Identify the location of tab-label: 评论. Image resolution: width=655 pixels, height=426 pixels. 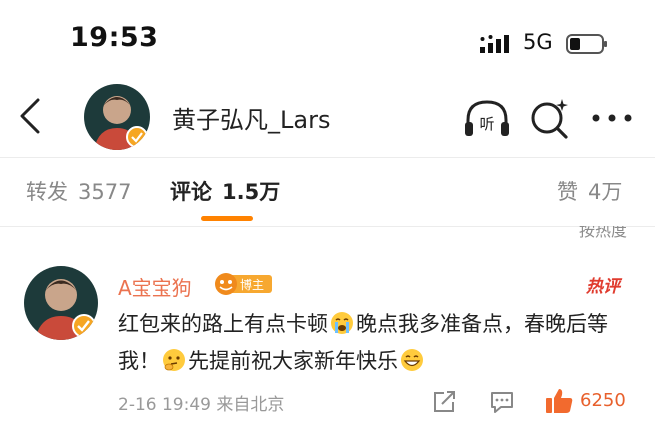
(191, 192).